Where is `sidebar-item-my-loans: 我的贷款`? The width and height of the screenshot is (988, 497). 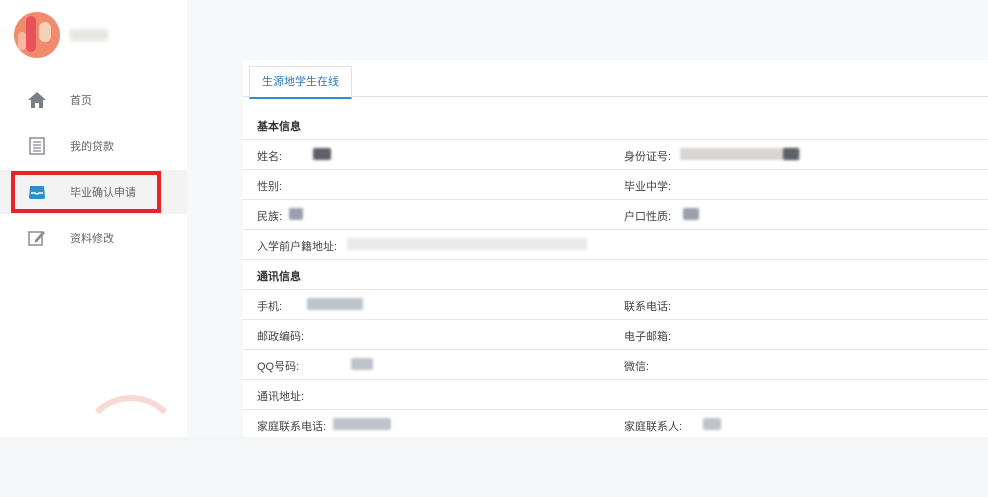
sidebar-item-my-loans: 我的贷款 is located at coordinates (93, 146).